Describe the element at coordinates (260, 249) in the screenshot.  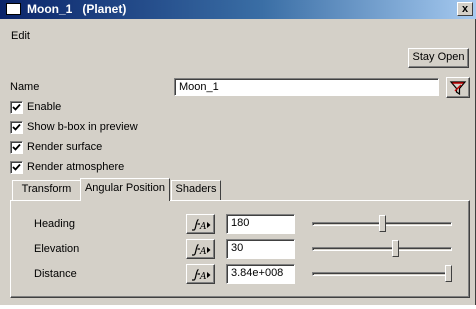
I see `elevation-input: 30` at that location.